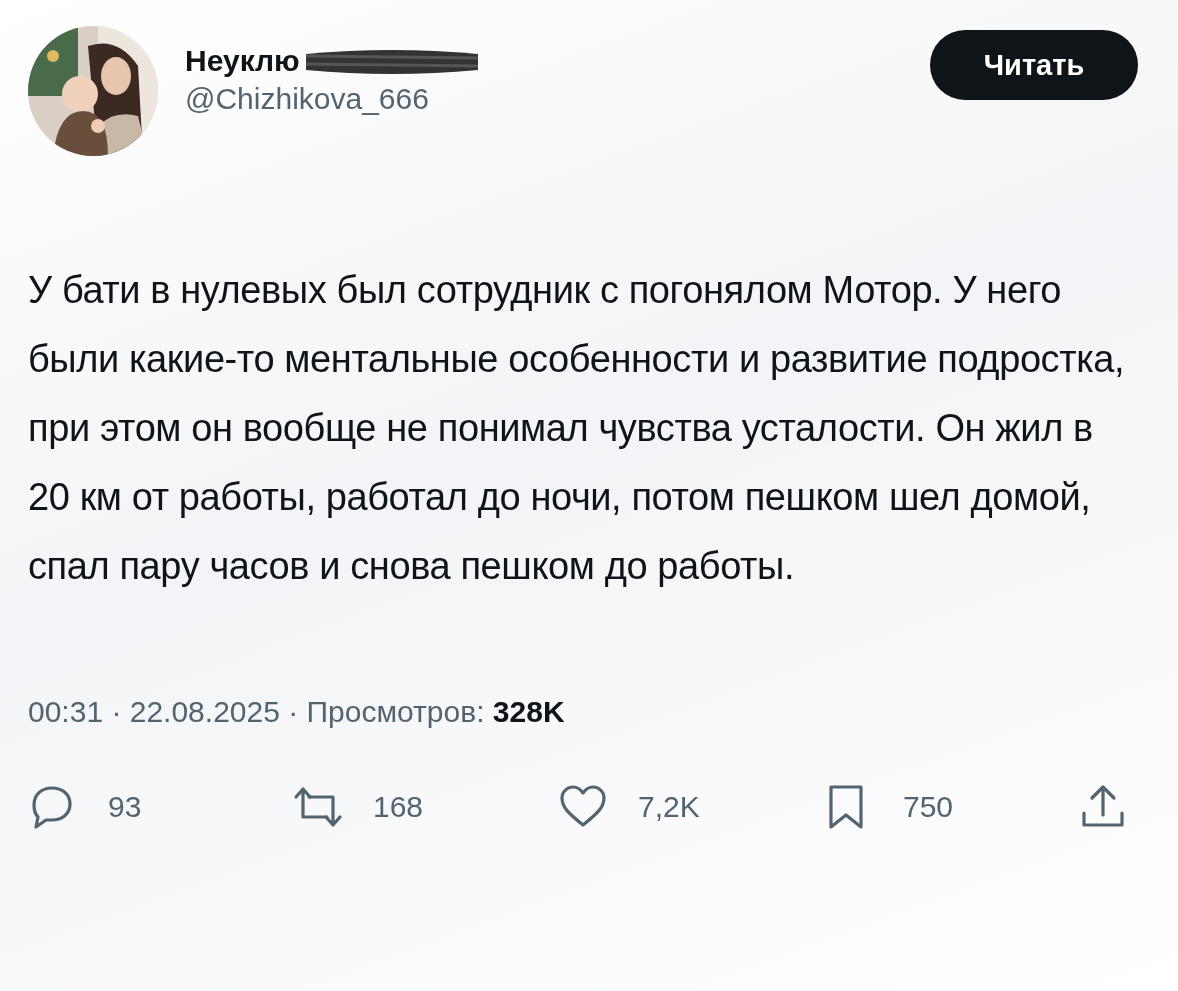  What do you see at coordinates (242, 61) in the screenshot?
I see `display-name: Неуклю` at bounding box center [242, 61].